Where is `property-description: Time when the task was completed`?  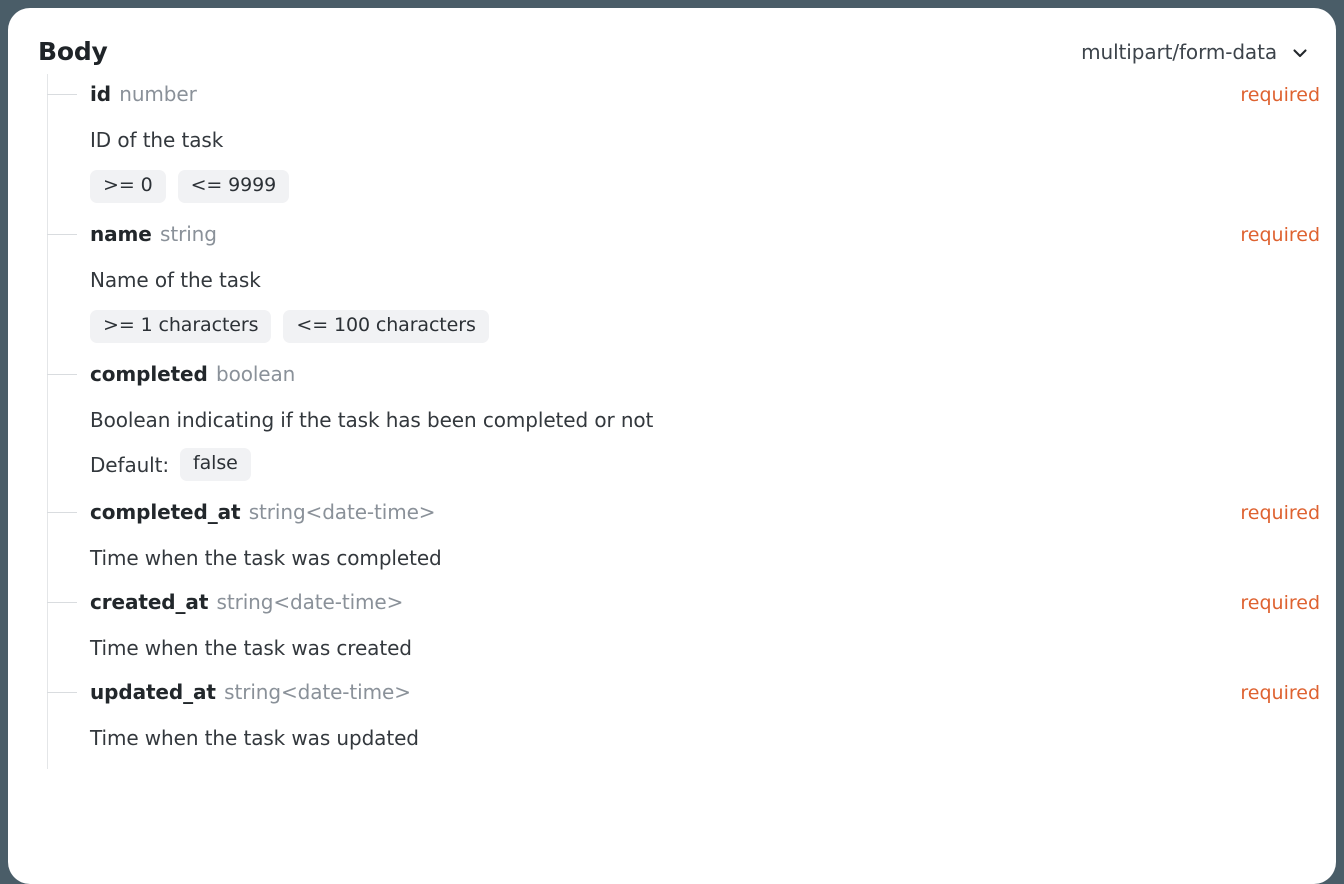 property-description: Time when the task was completed is located at coordinates (266, 558).